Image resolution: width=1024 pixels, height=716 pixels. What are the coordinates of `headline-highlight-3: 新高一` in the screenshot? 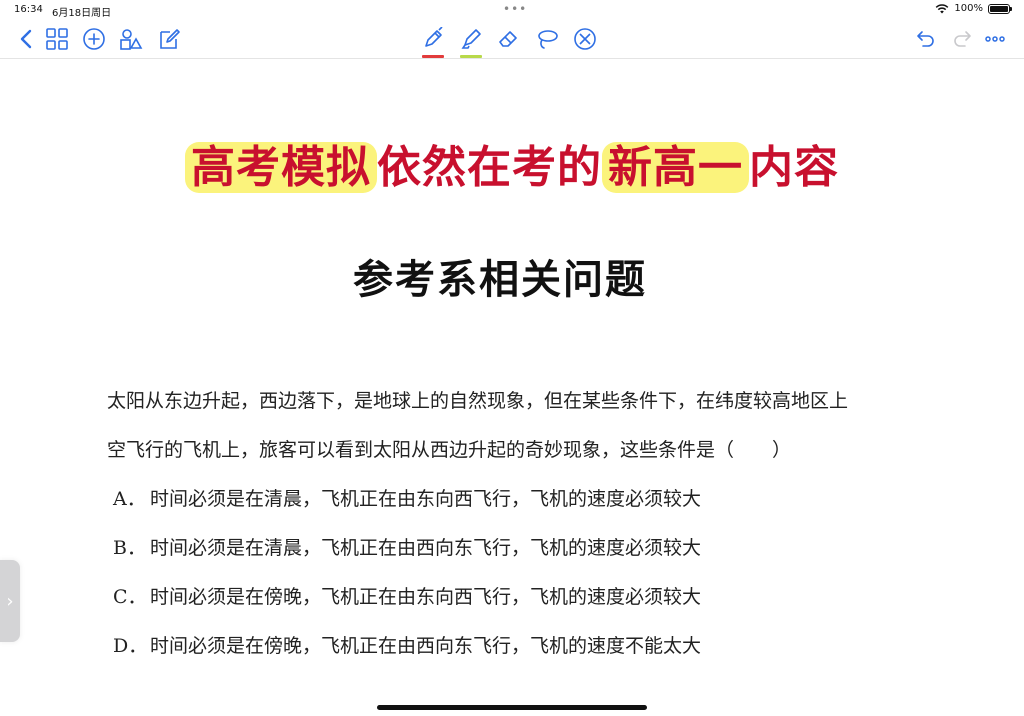 It's located at (675, 167).